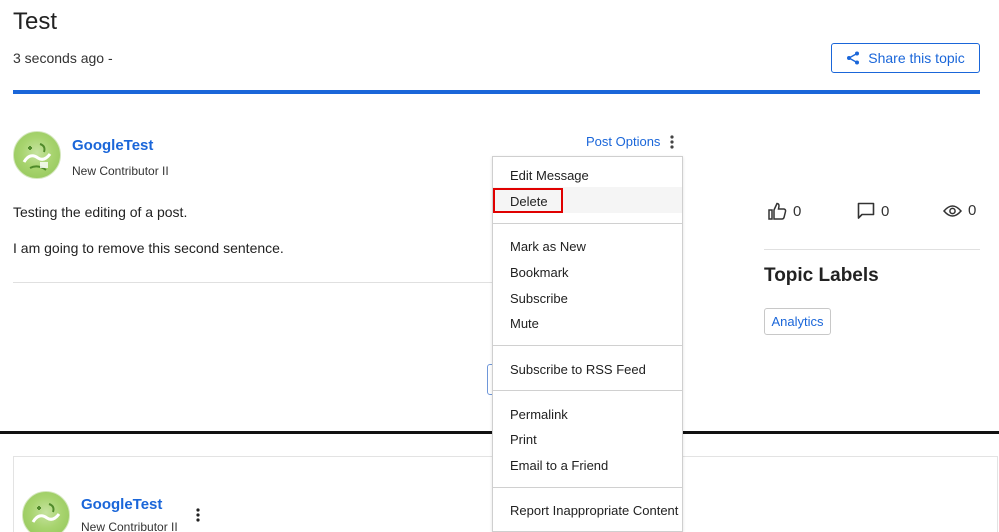  I want to click on share-topic-label: Share this topic, so click(916, 58).